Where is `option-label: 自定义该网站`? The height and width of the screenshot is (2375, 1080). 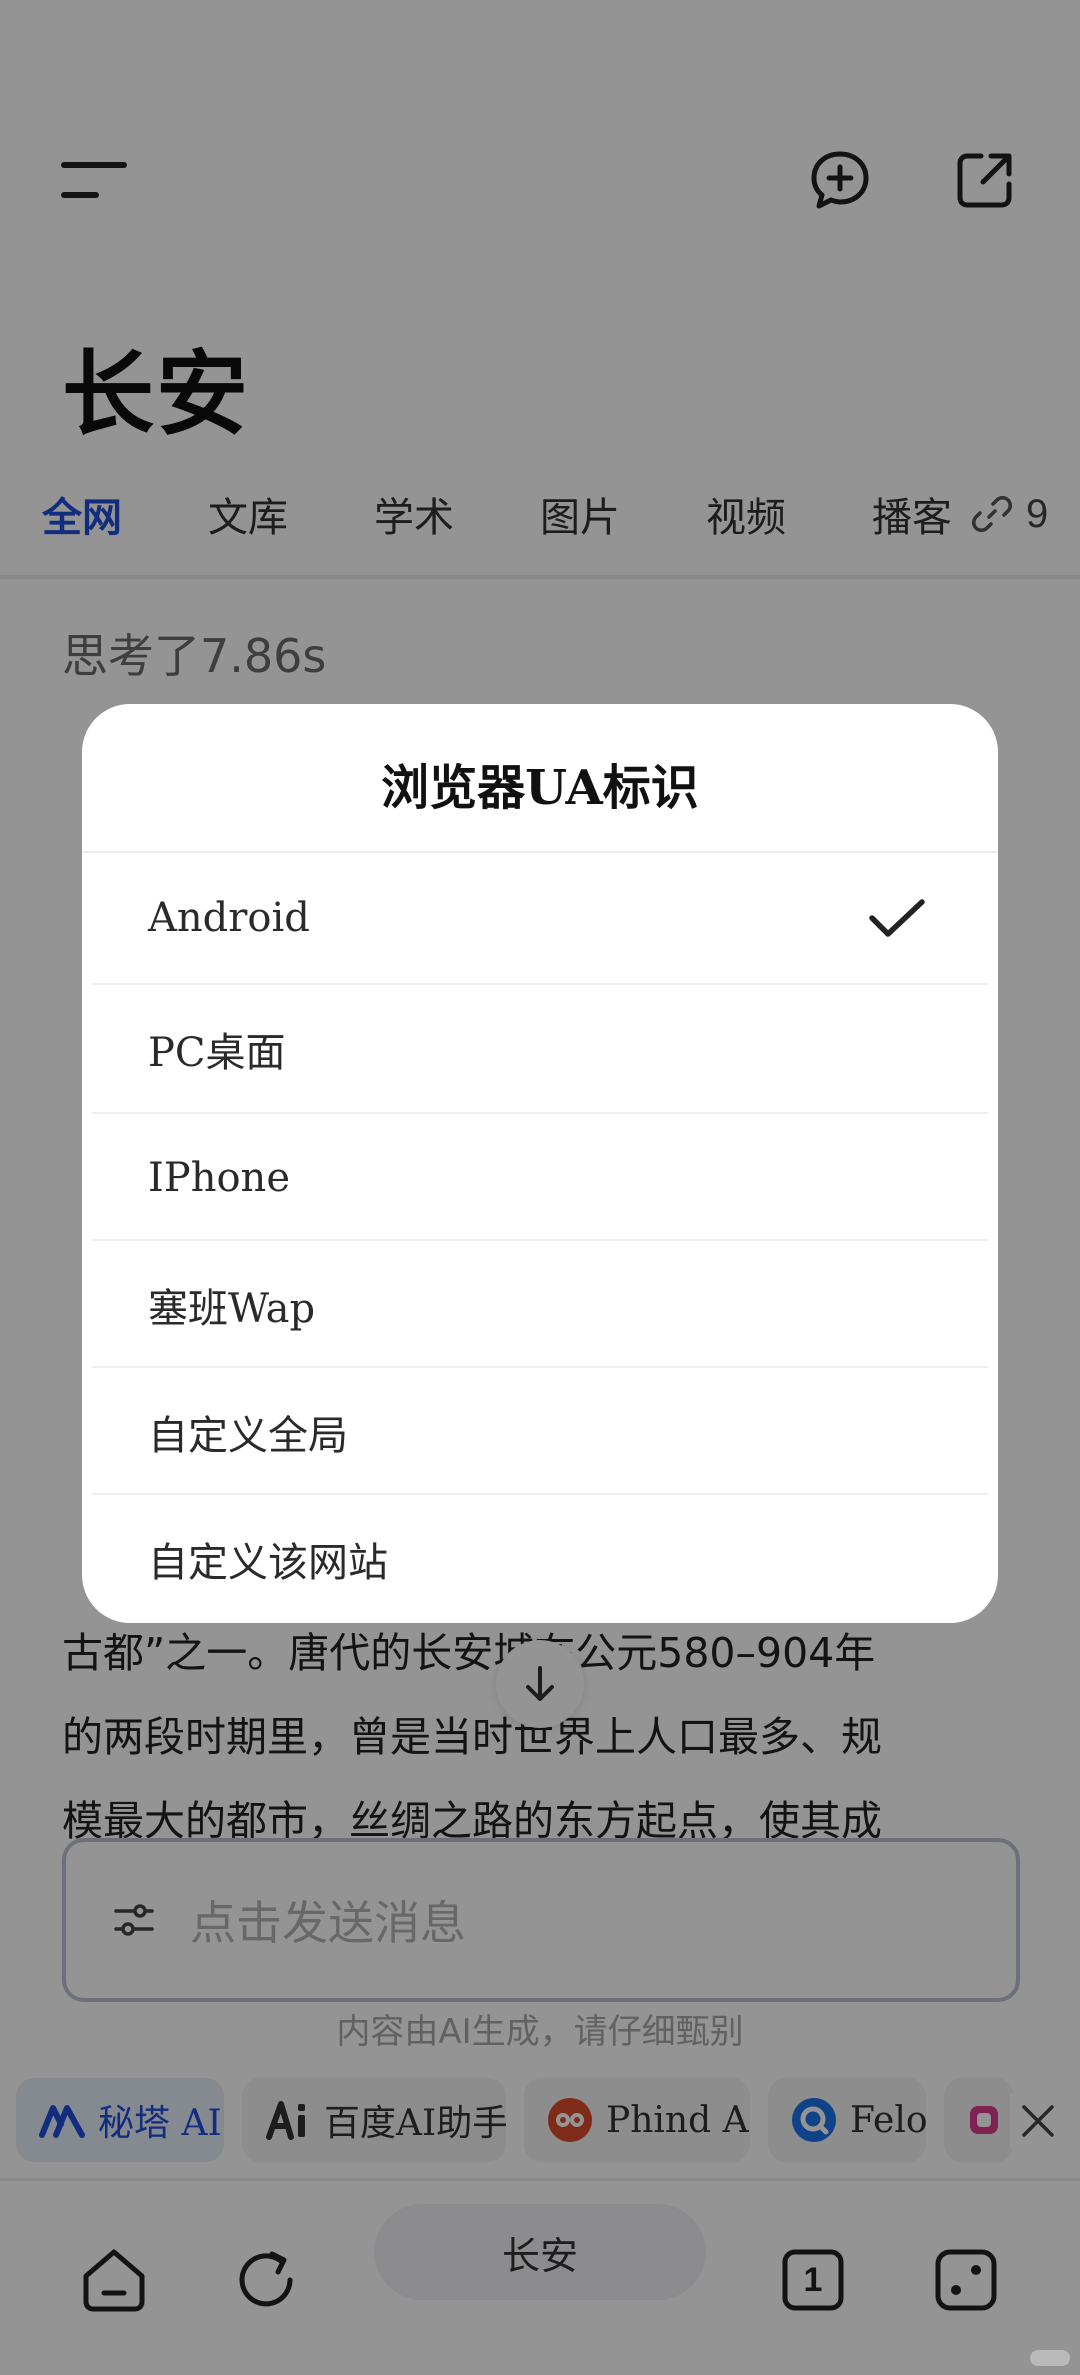
option-label: 自定义该网站 is located at coordinates (268, 1562).